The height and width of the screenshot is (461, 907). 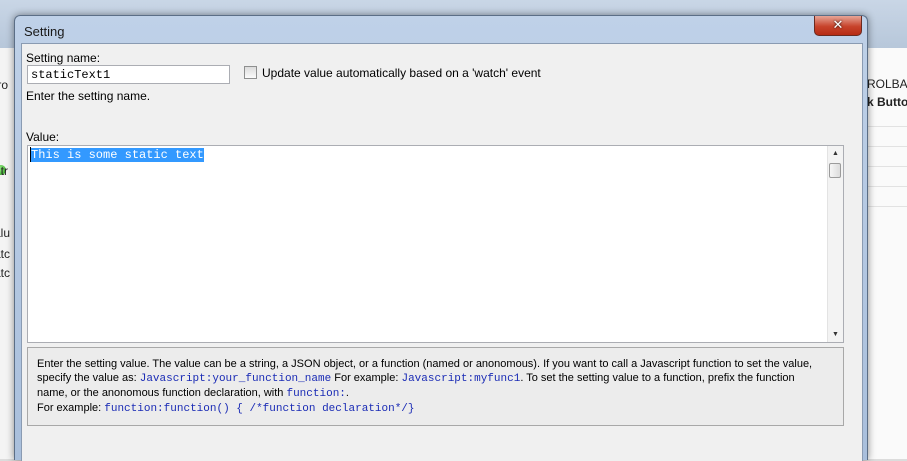 I want to click on value-scrollbar: ▲ ▼, so click(x=835, y=244).